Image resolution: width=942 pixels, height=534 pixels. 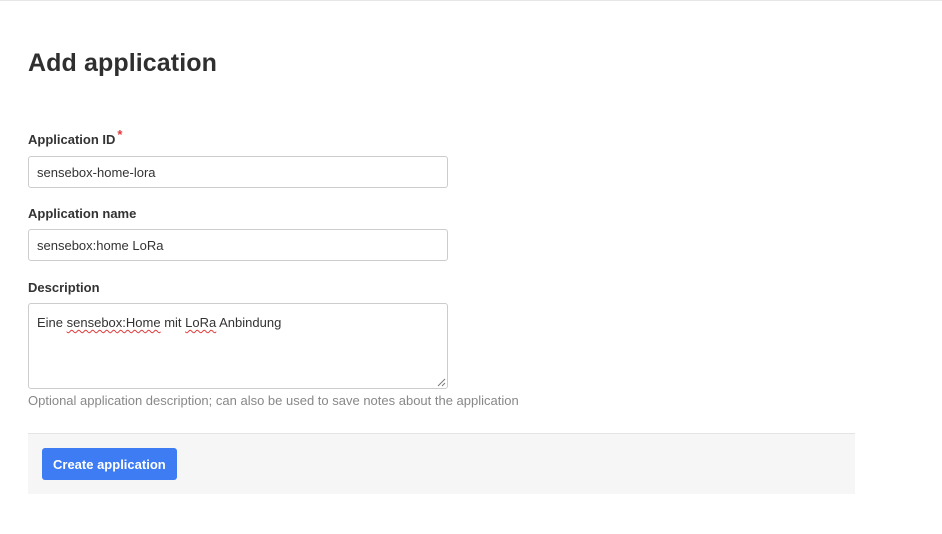 I want to click on description-text-part: Anbindung, so click(x=249, y=322).